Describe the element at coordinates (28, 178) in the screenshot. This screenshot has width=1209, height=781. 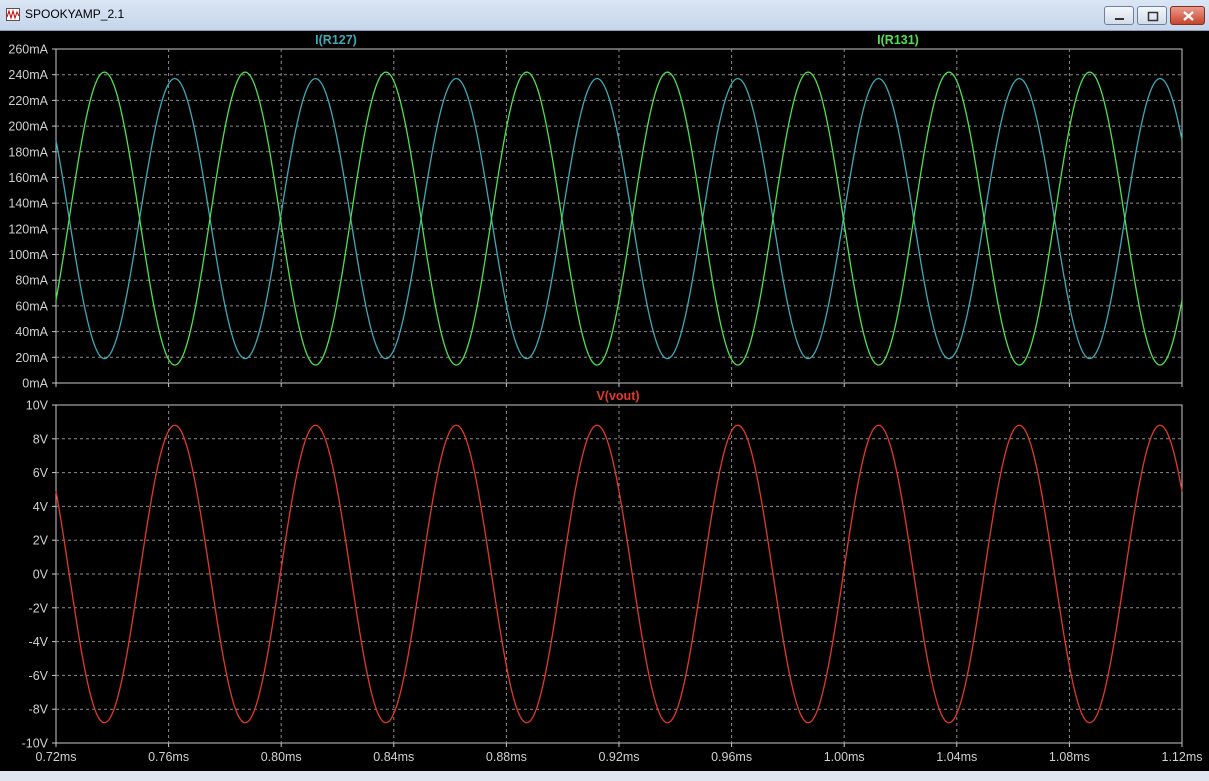
I see `y-tick-label: 160mA` at that location.